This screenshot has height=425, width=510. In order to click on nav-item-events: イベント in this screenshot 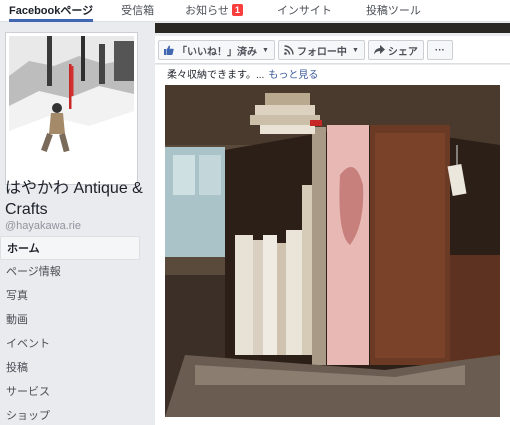, I will do `click(70, 344)`.